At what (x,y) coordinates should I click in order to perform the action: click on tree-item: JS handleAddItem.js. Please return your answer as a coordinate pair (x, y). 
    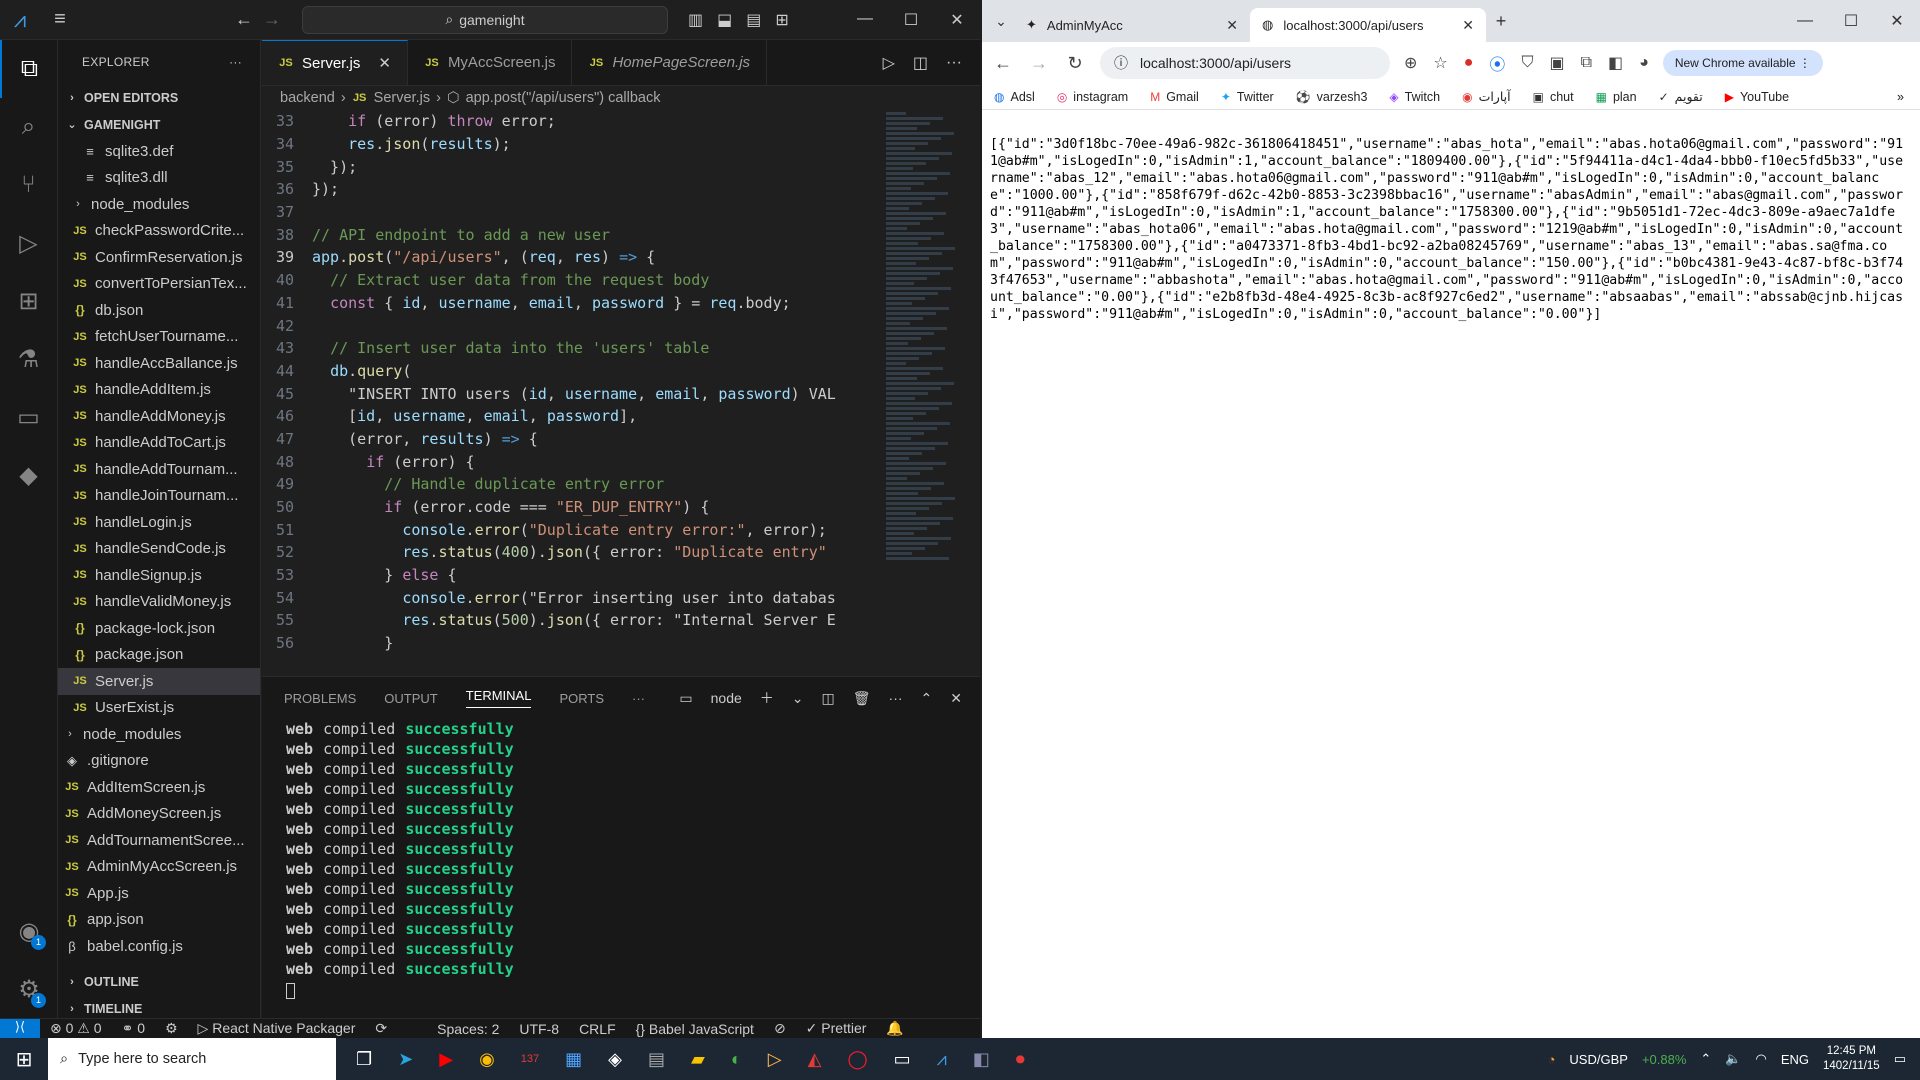
    Looking at the image, I should click on (159, 390).